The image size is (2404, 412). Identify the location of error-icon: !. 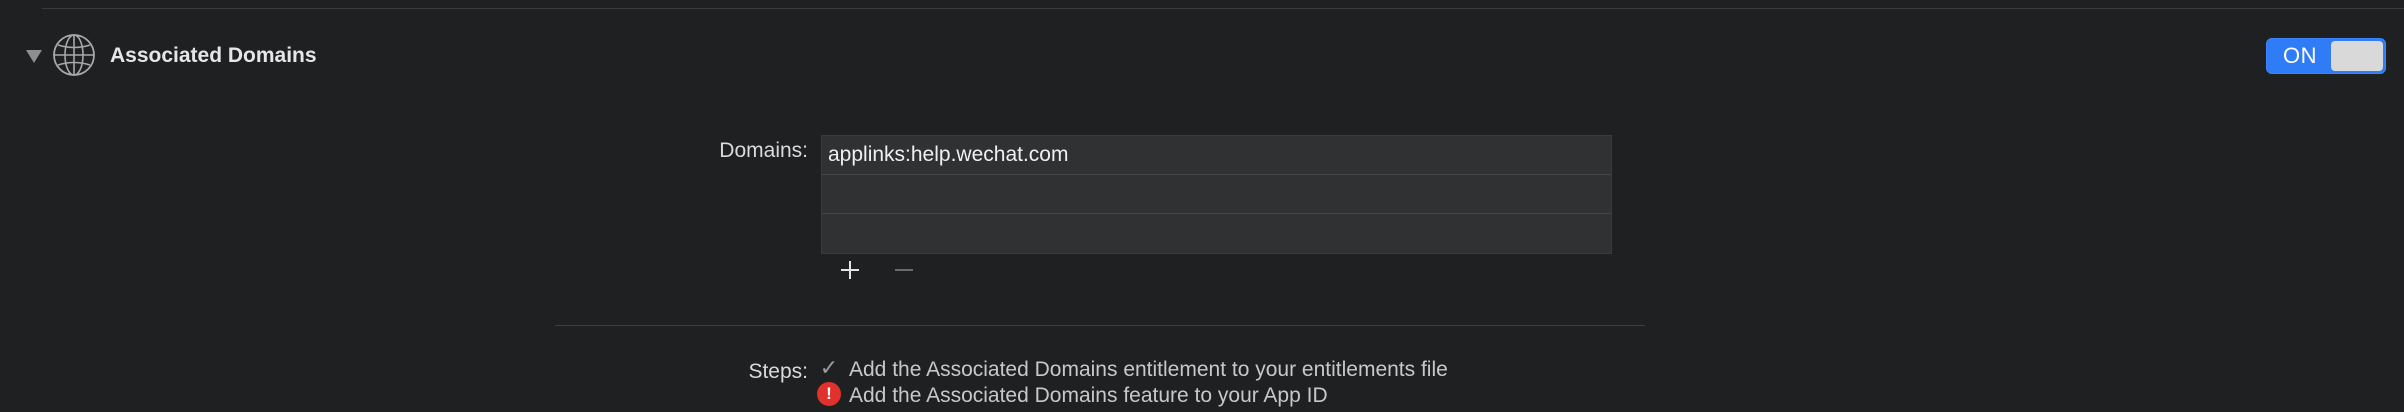
(829, 394).